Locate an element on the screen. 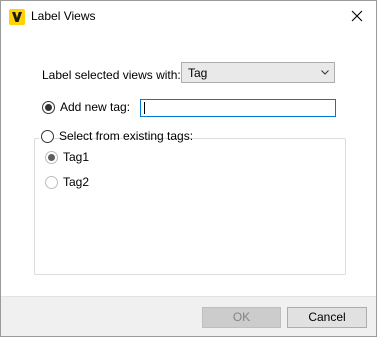 The image size is (377, 337). close-icon is located at coordinates (357, 16).